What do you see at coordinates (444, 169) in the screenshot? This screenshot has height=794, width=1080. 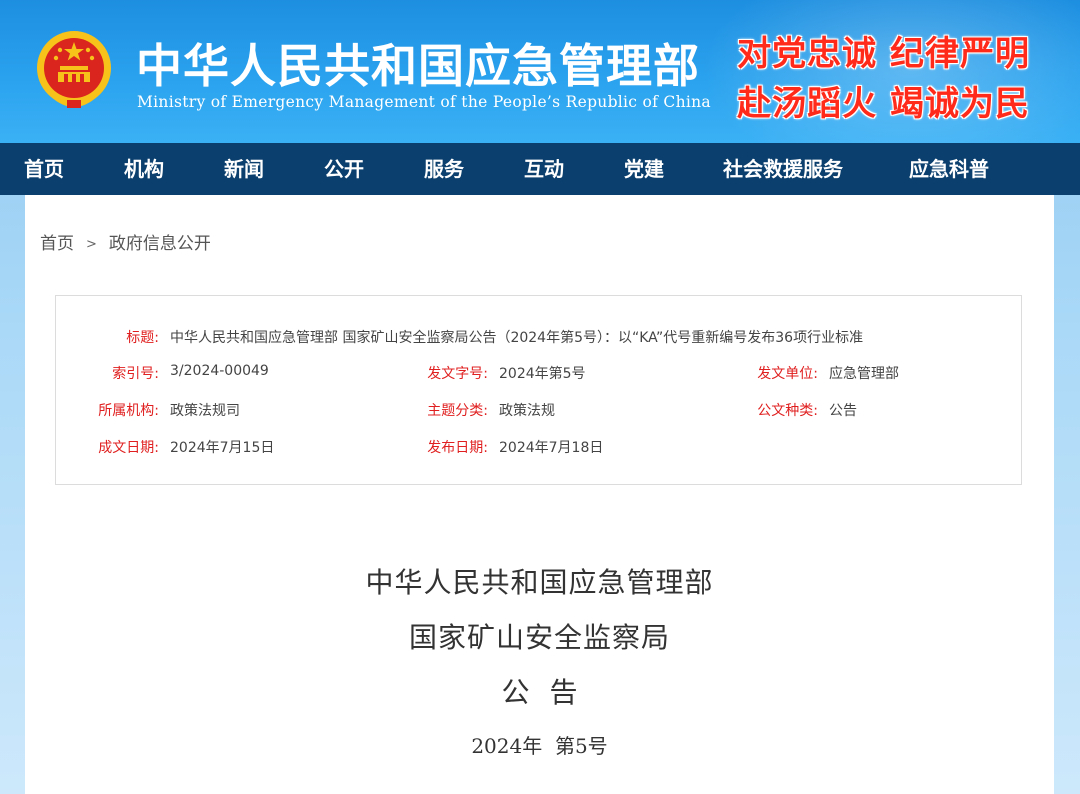 I see `nav-item-services: 服务` at bounding box center [444, 169].